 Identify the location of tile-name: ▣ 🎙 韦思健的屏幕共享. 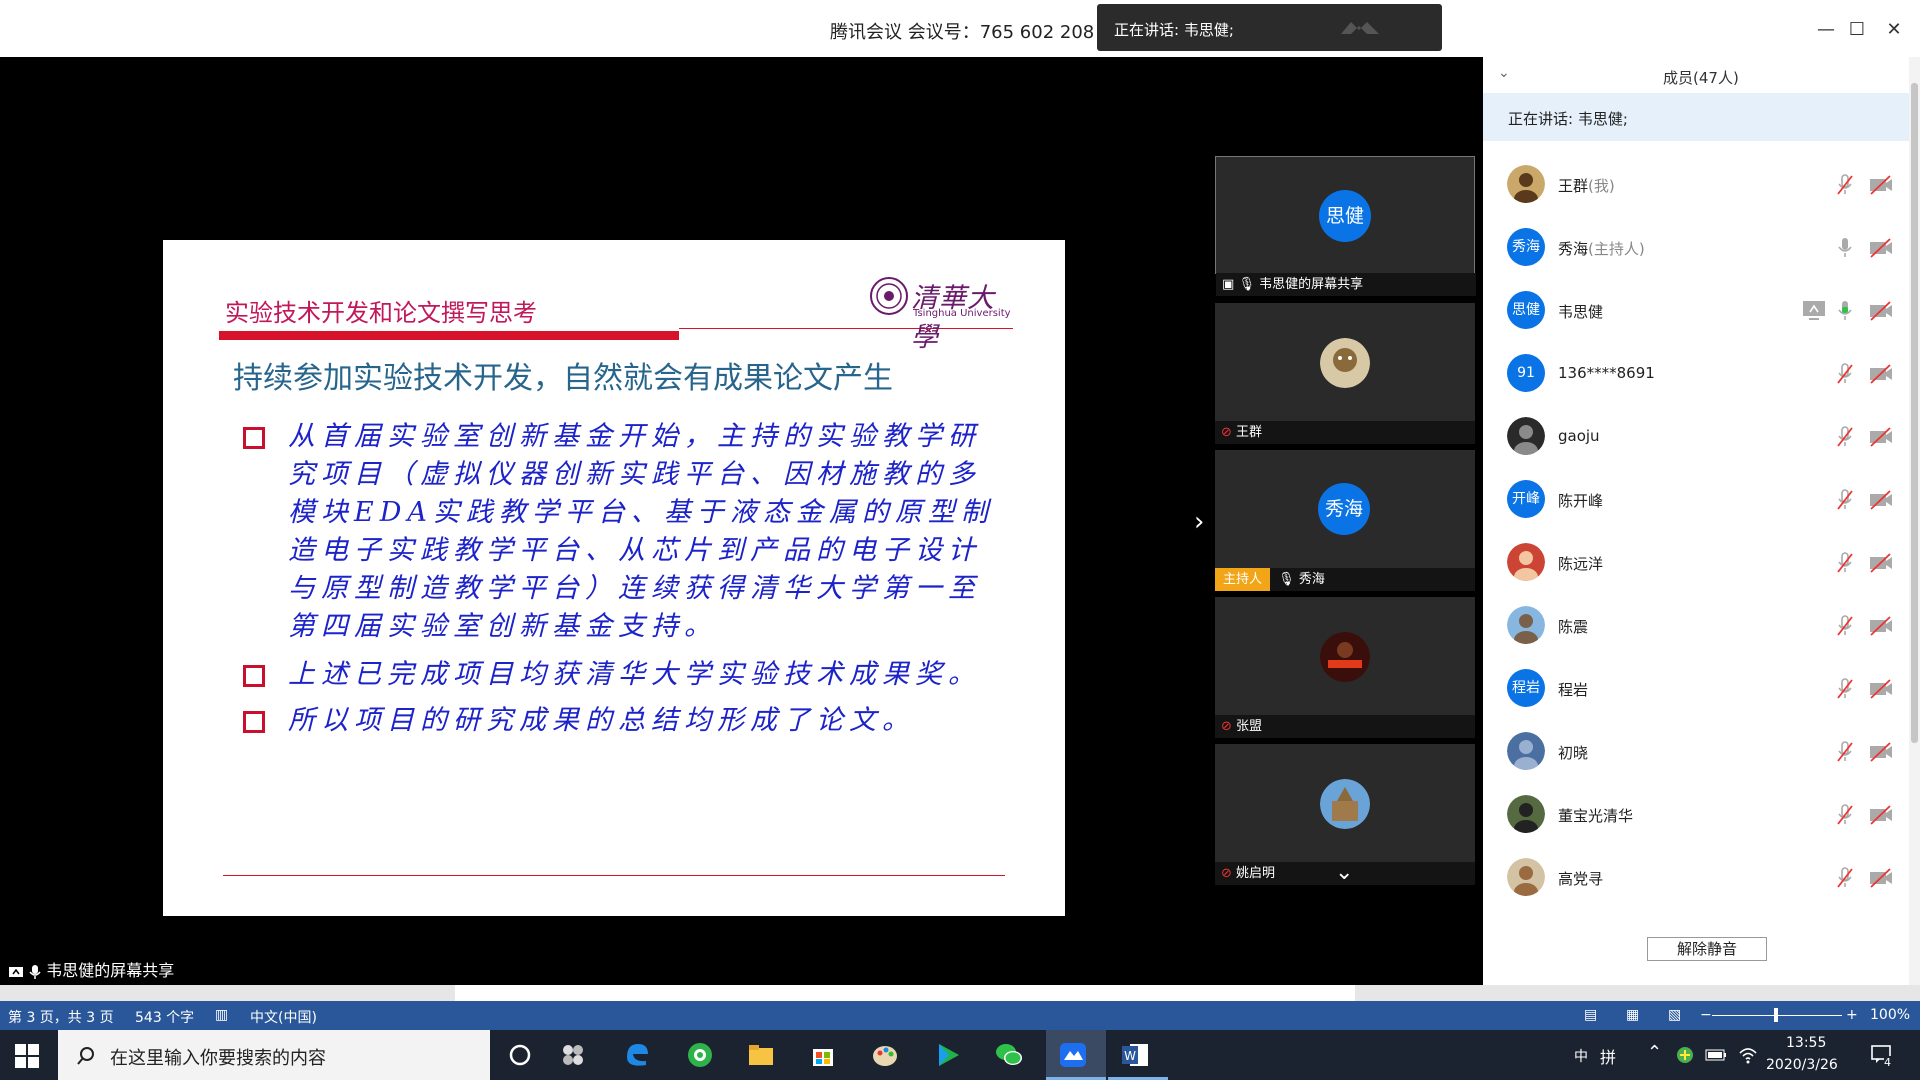
(1346, 284).